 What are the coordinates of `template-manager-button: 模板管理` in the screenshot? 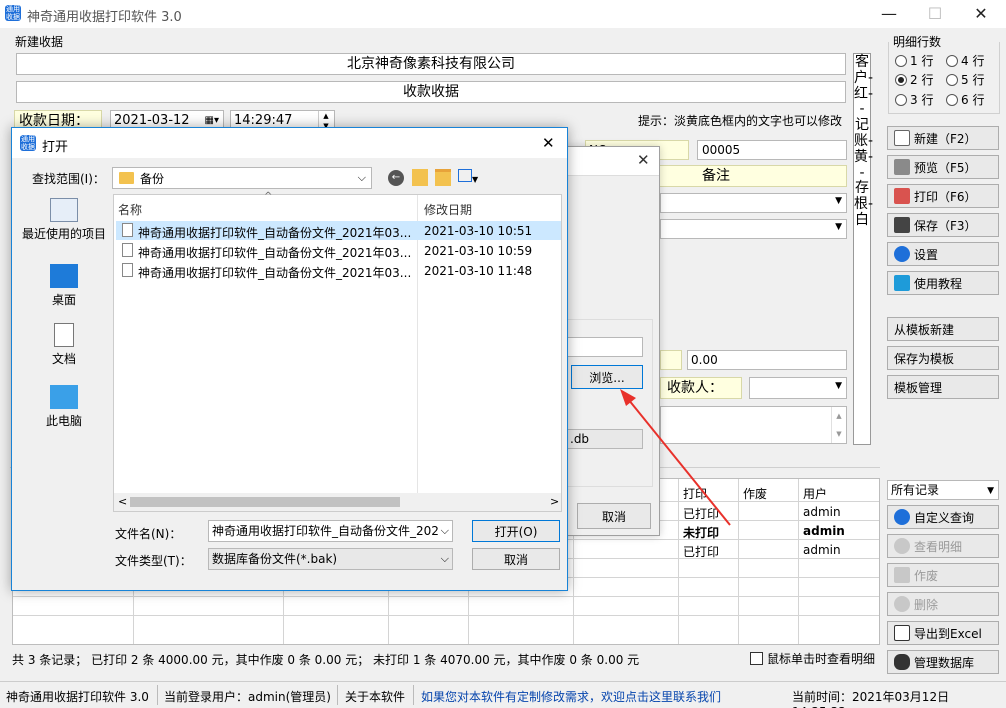 It's located at (943, 387).